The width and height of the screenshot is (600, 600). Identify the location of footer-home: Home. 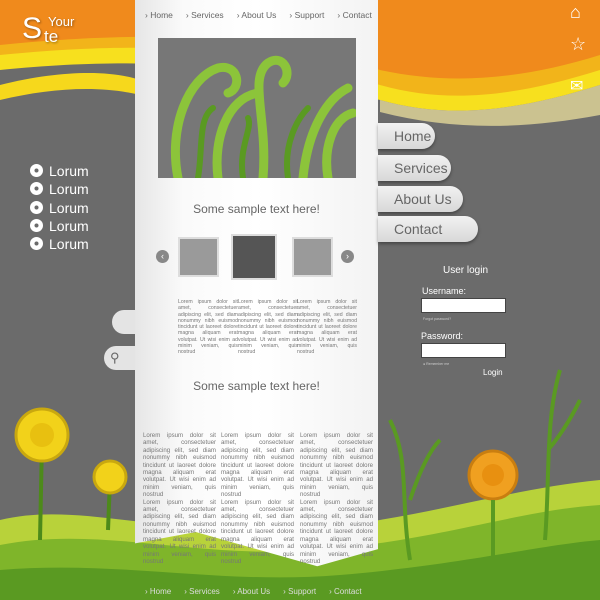
(158, 591).